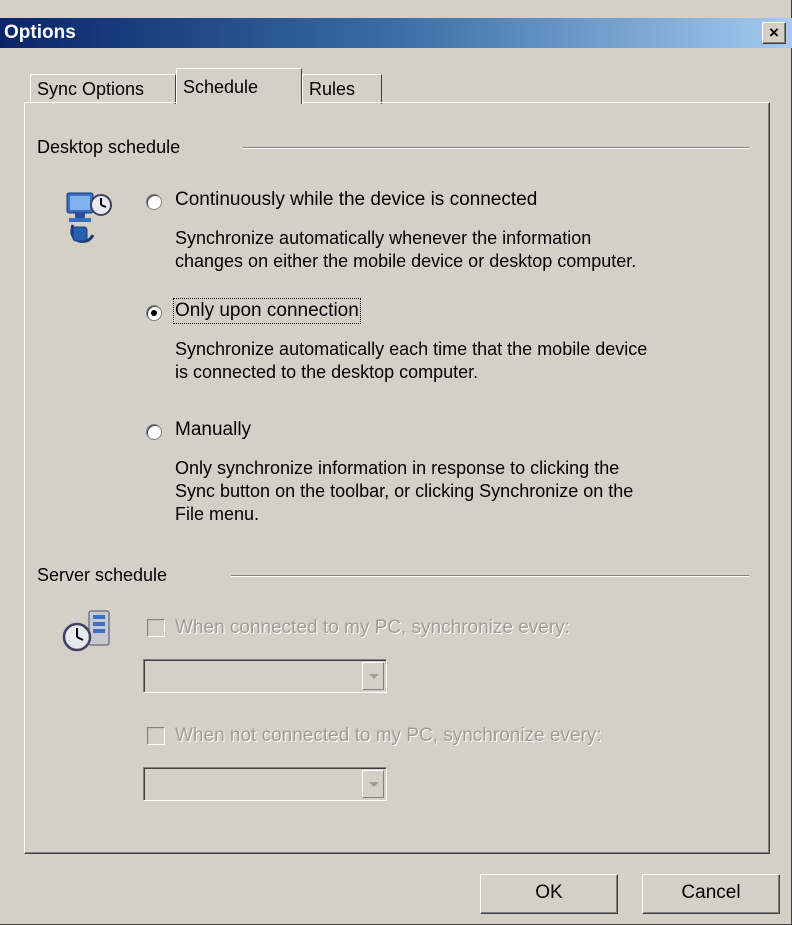  What do you see at coordinates (89, 217) in the screenshot?
I see `desktop-sync-icon` at bounding box center [89, 217].